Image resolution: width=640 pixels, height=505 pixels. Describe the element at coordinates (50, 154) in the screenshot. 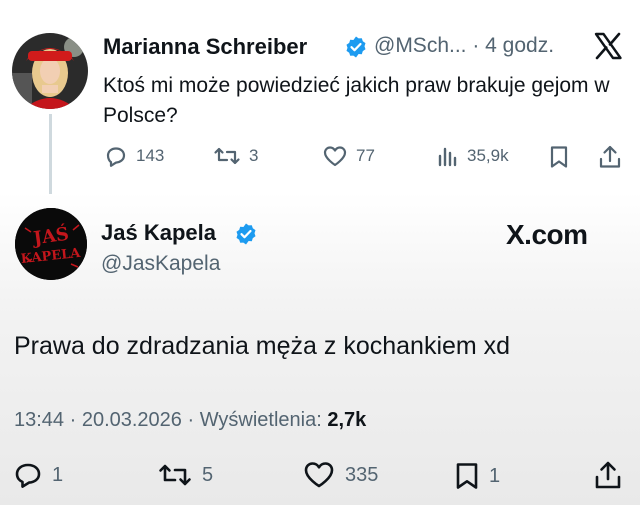

I see `thread-line` at that location.